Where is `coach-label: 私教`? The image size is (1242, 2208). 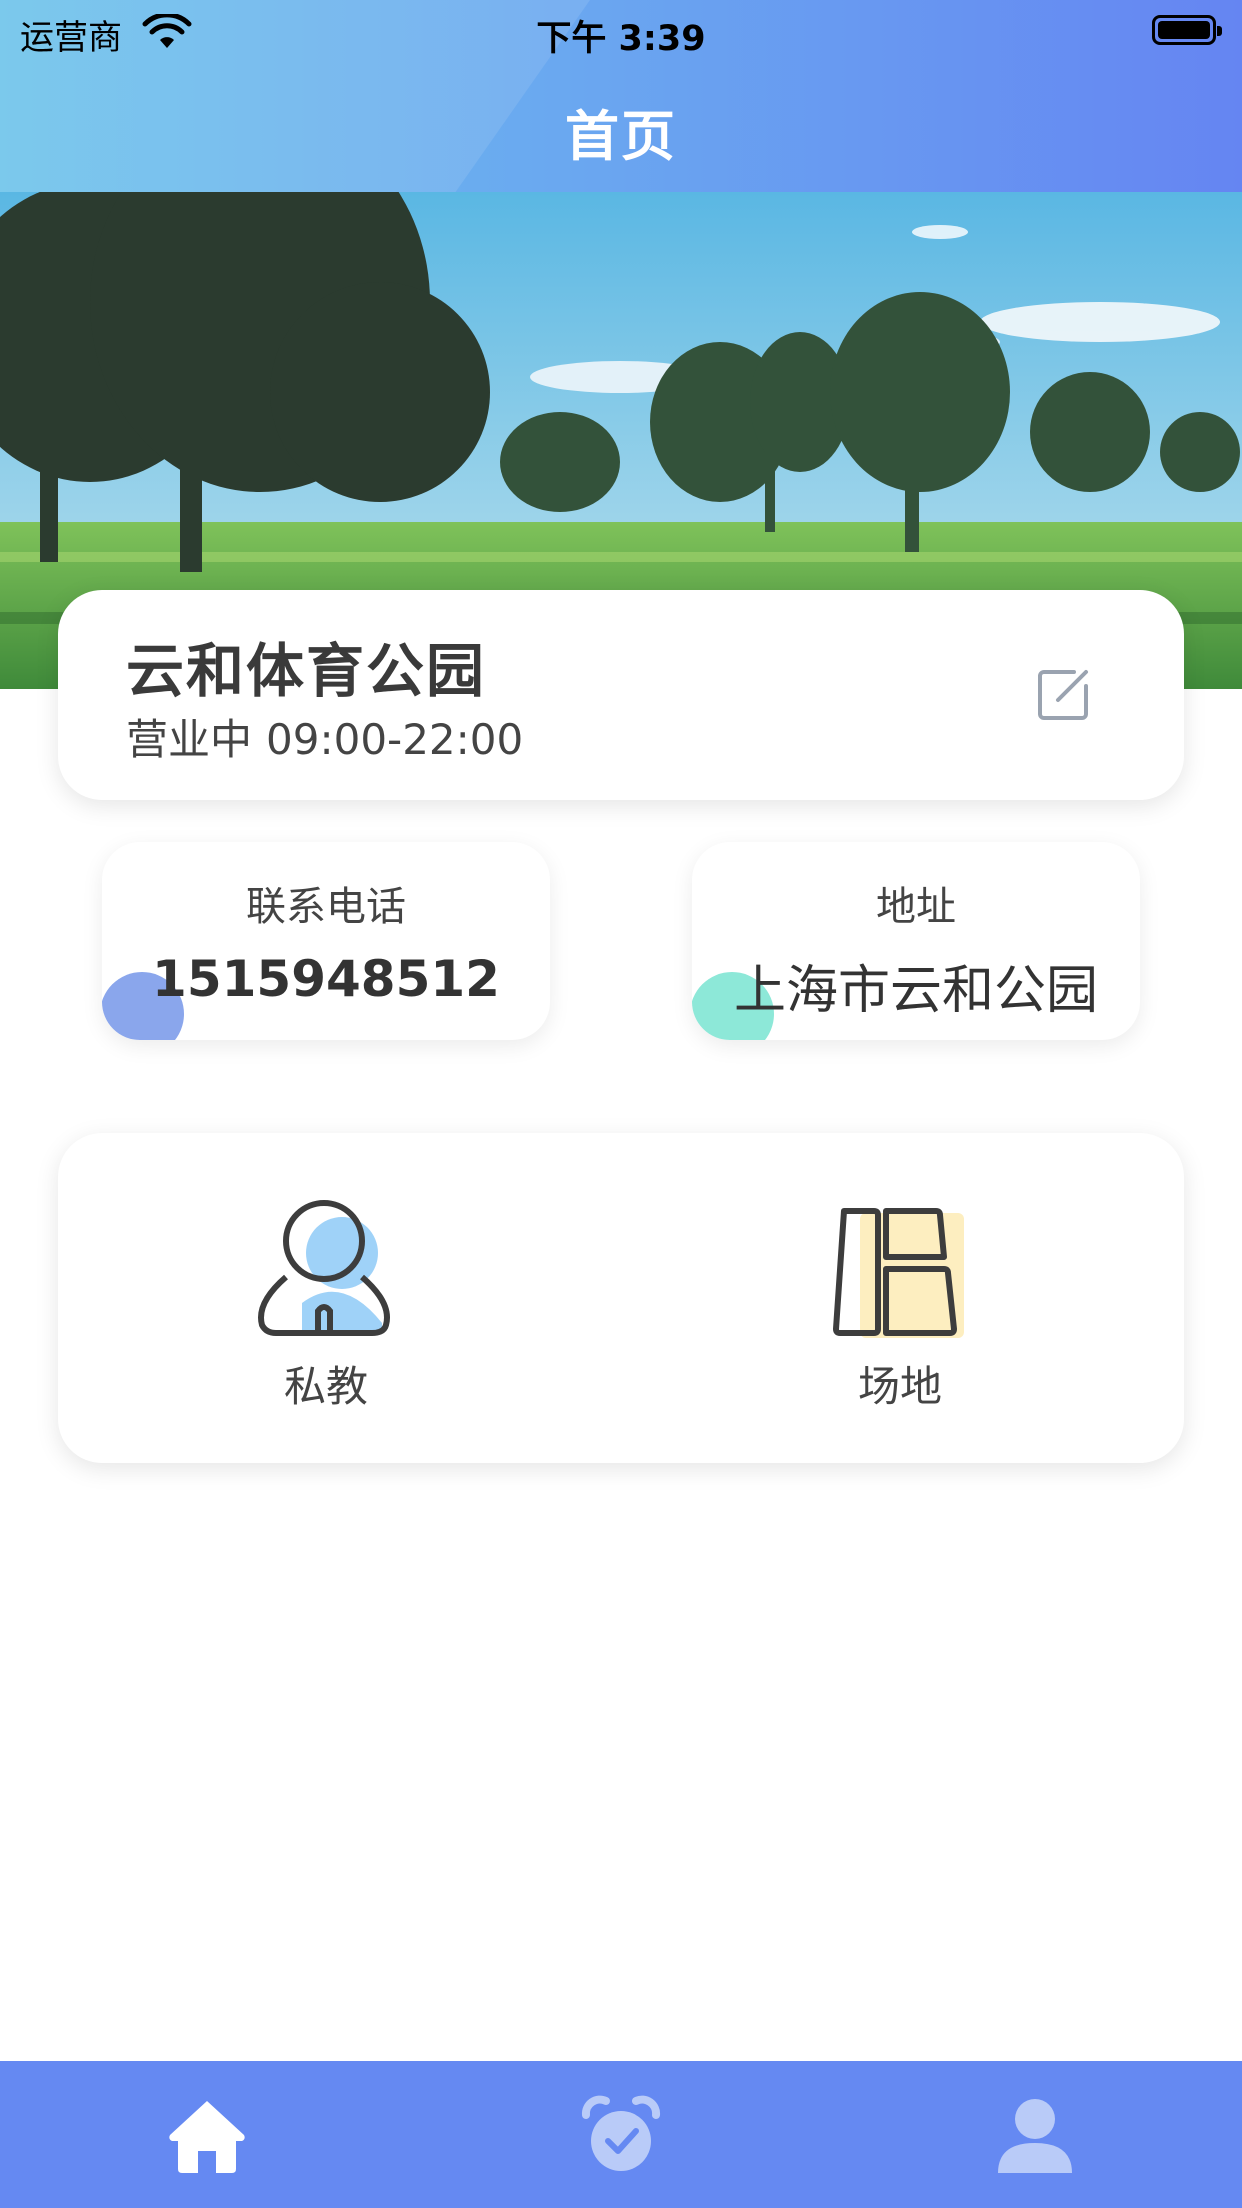
coach-label: 私教 is located at coordinates (325, 1386).